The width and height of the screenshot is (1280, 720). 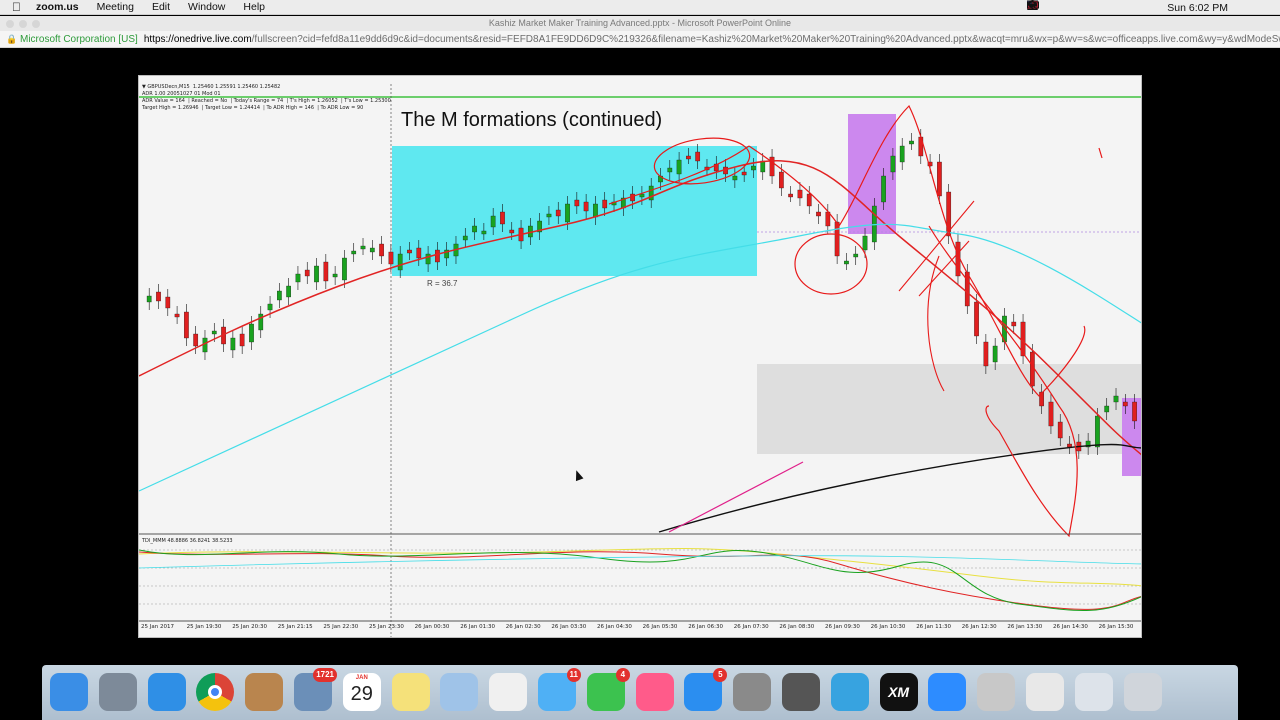 I want to click on wifi-icon, so click(x=1082, y=7).